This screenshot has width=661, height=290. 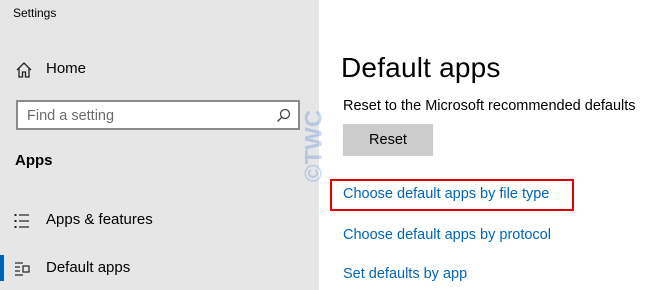 What do you see at coordinates (283, 115) in the screenshot?
I see `search-icon` at bounding box center [283, 115].